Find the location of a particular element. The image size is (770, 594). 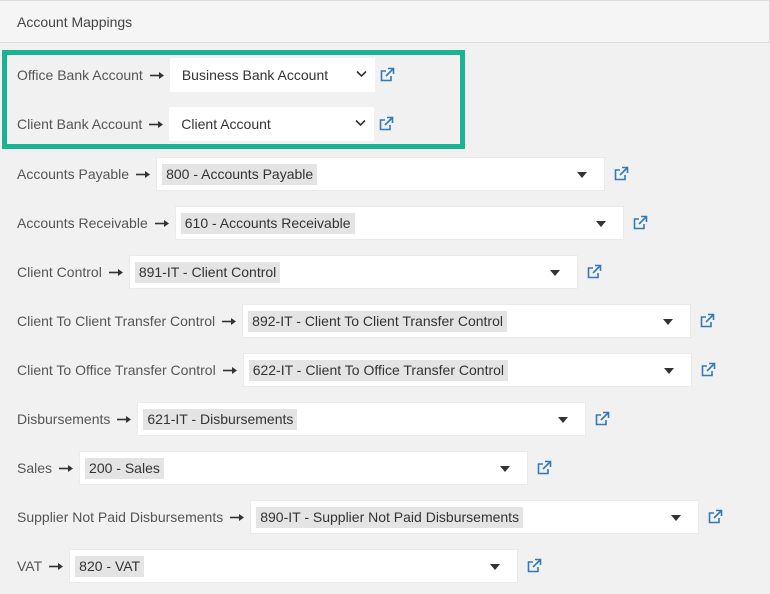

mapping-label: Sales is located at coordinates (35, 468).